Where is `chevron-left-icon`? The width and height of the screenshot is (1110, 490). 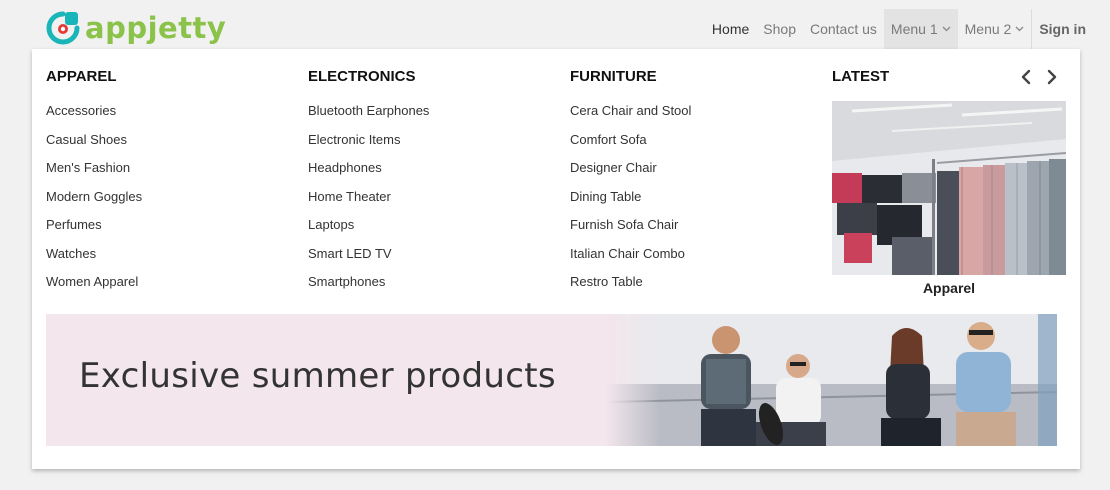
chevron-left-icon is located at coordinates (1026, 77).